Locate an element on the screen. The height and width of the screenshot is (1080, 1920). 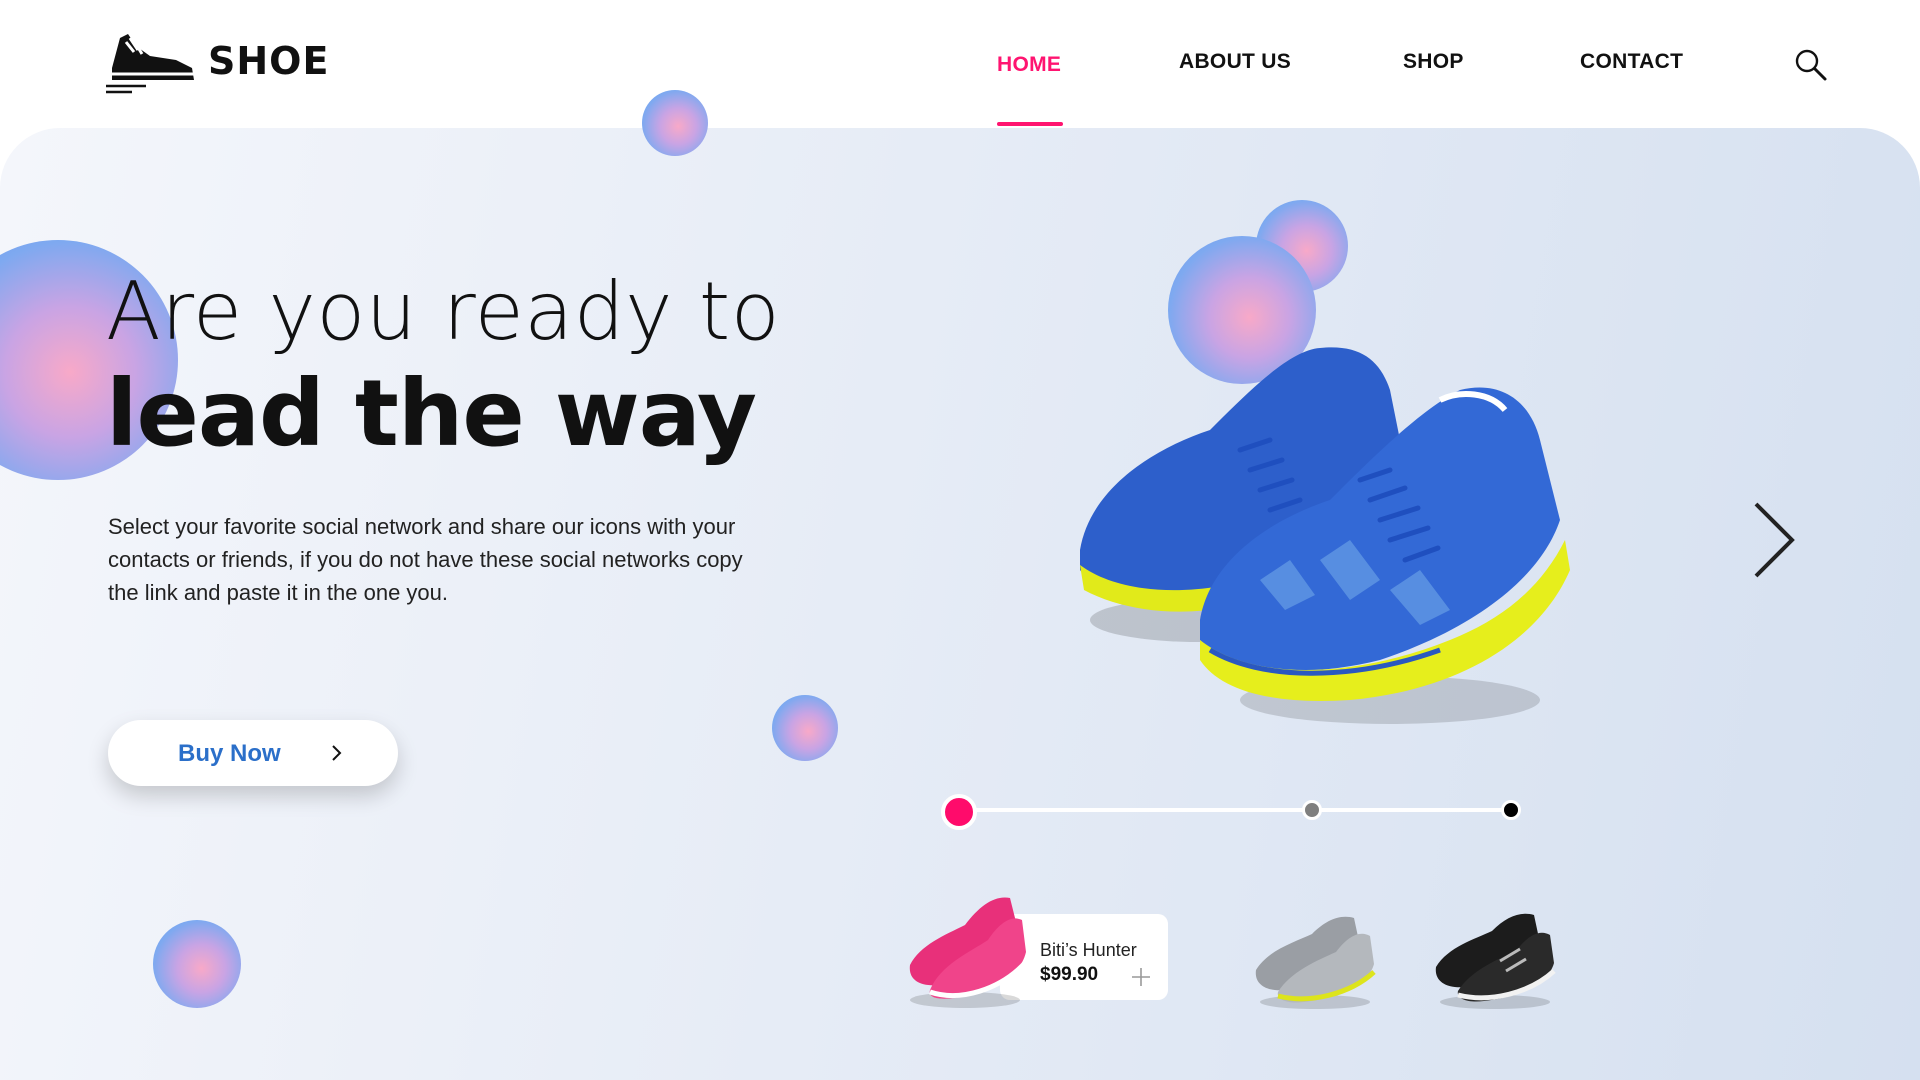
product-thumbnail-pink is located at coordinates (965, 950).